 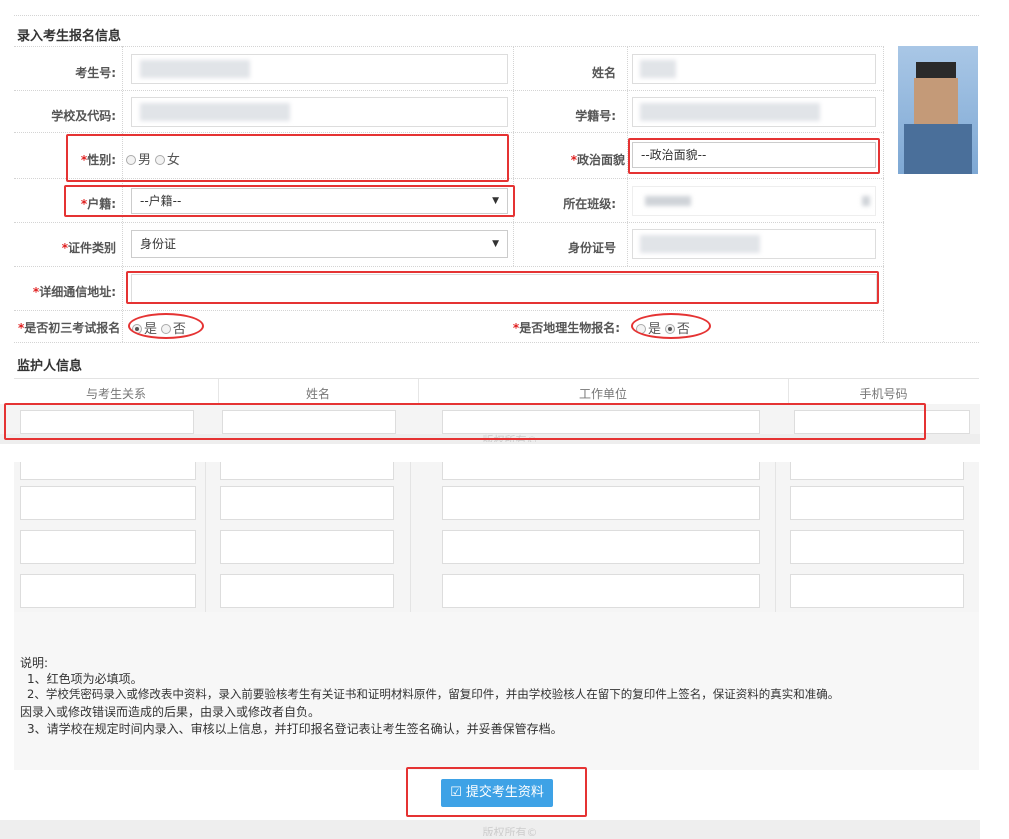 What do you see at coordinates (663, 327) in the screenshot?
I see `geo-bio-radio-group: 是 否` at bounding box center [663, 327].